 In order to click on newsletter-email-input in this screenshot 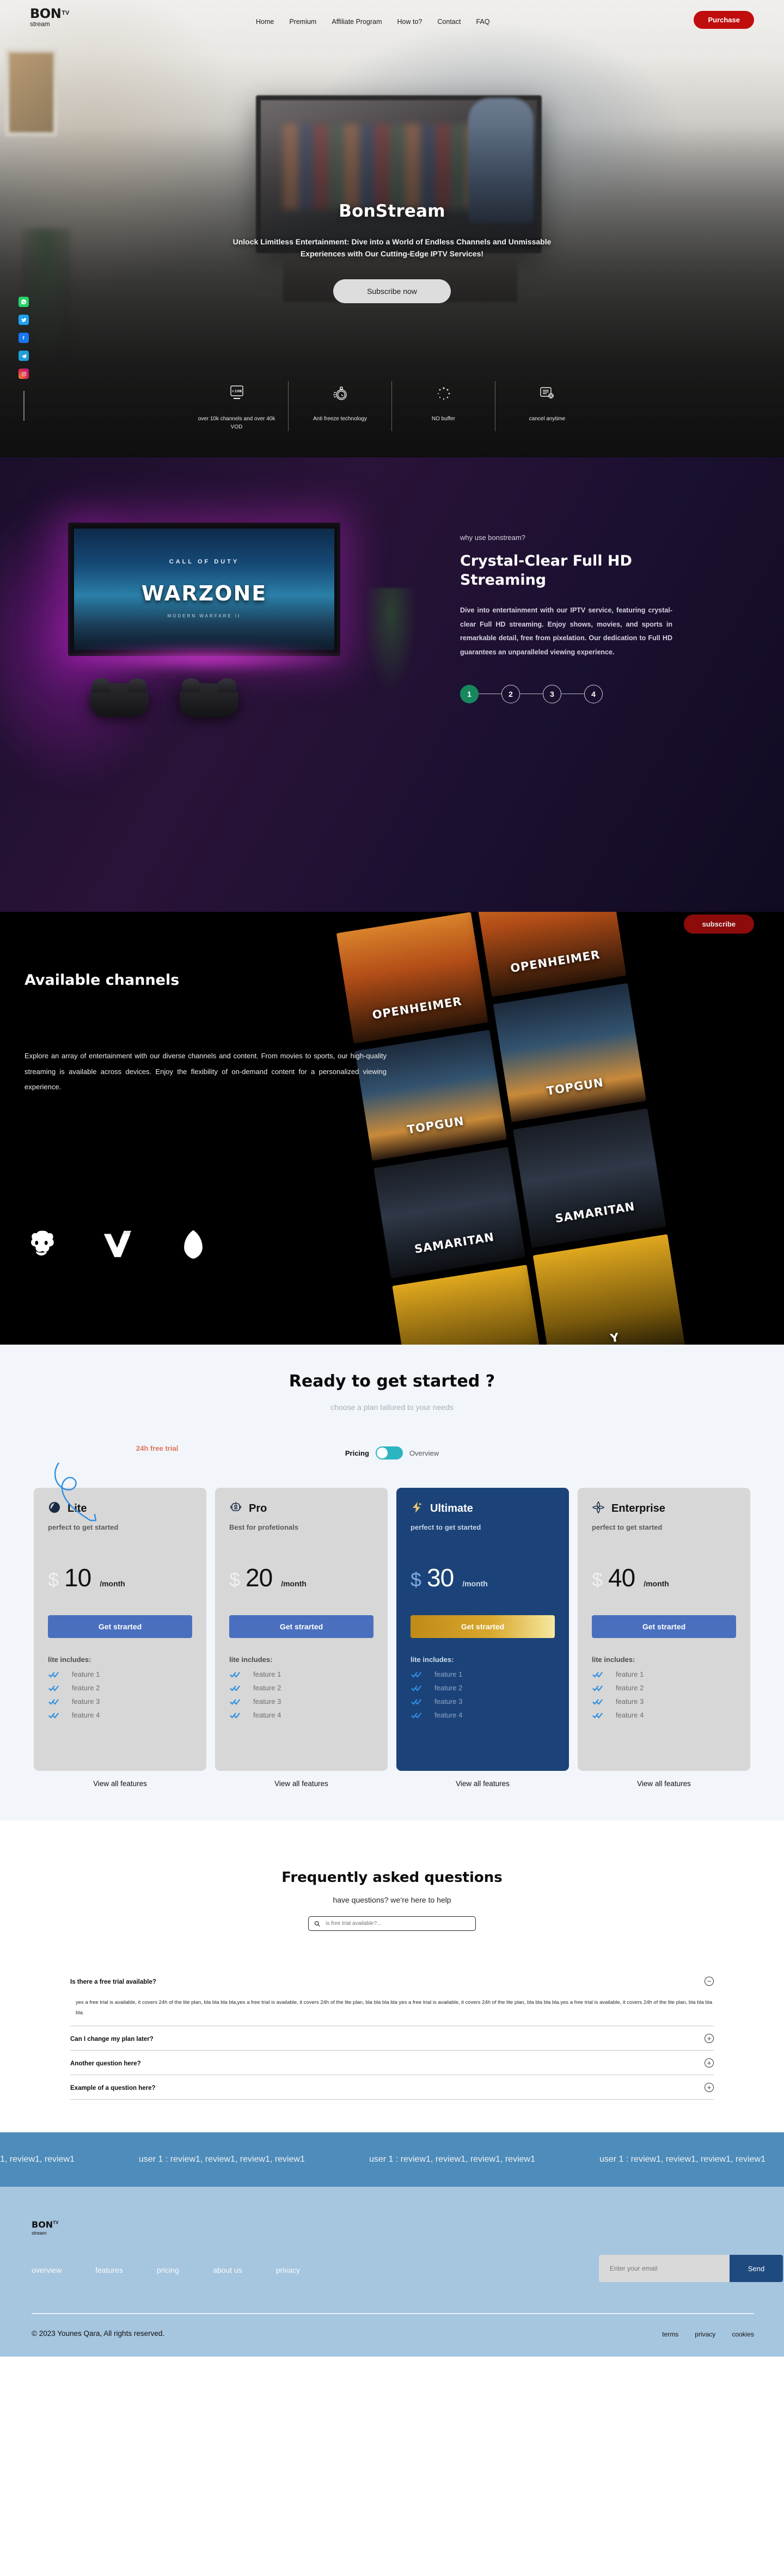, I will do `click(664, 2268)`.